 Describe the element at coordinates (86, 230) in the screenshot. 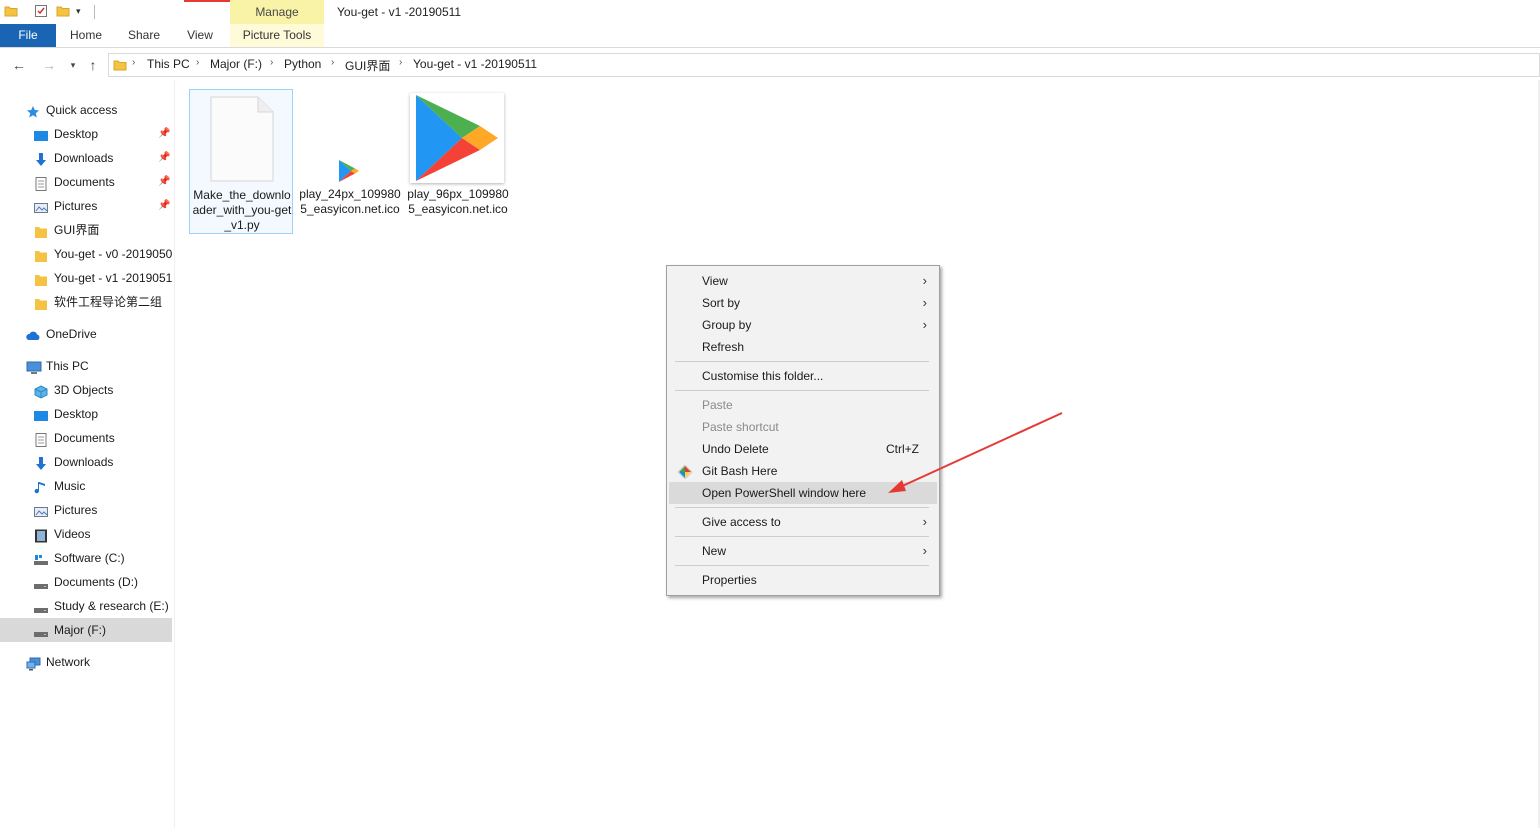

I see `sidebar-item-gui: GUI界面` at that location.